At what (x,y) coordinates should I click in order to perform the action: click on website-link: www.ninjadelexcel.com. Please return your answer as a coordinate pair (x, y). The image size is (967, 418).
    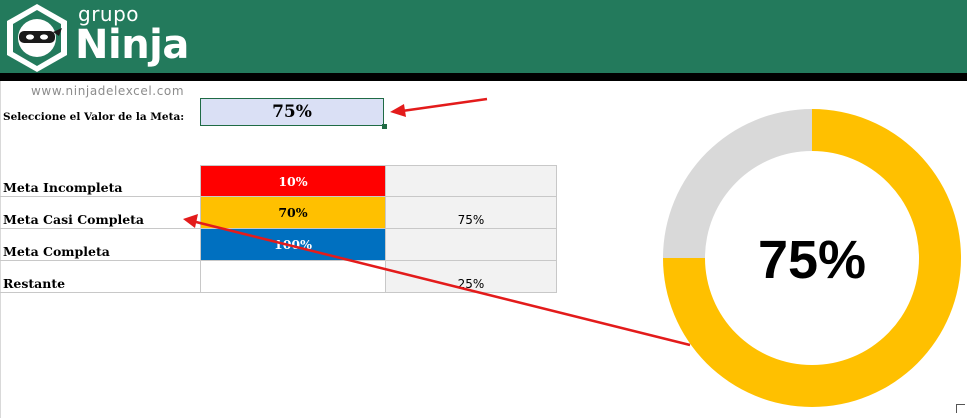
    Looking at the image, I should click on (107, 91).